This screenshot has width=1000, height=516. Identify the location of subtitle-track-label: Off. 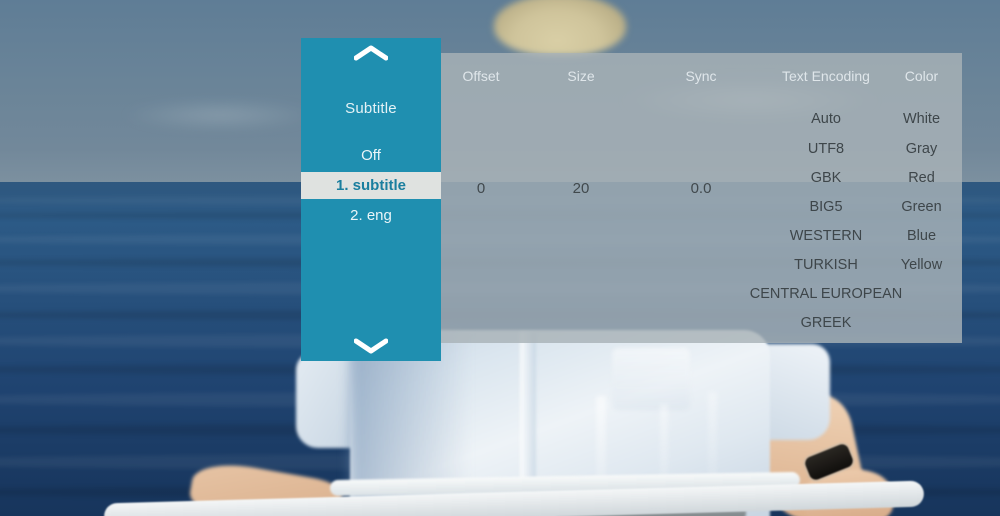
(371, 155).